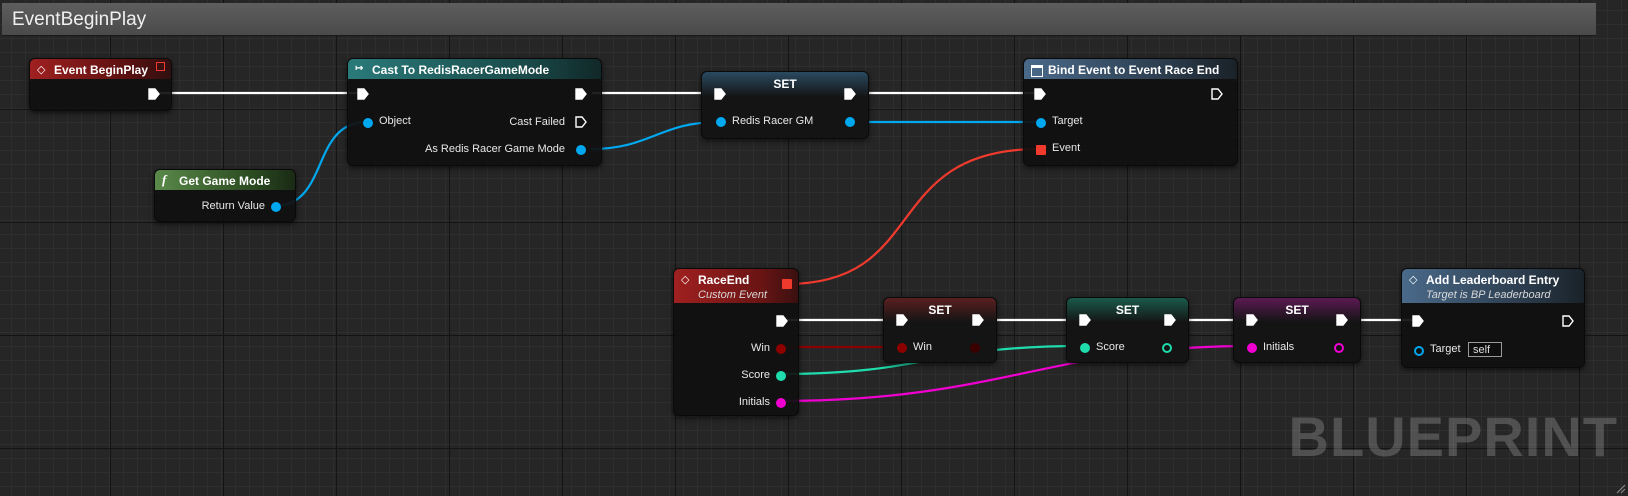  What do you see at coordinates (537, 122) in the screenshot?
I see `cast-failed-label: Cast Failed` at bounding box center [537, 122].